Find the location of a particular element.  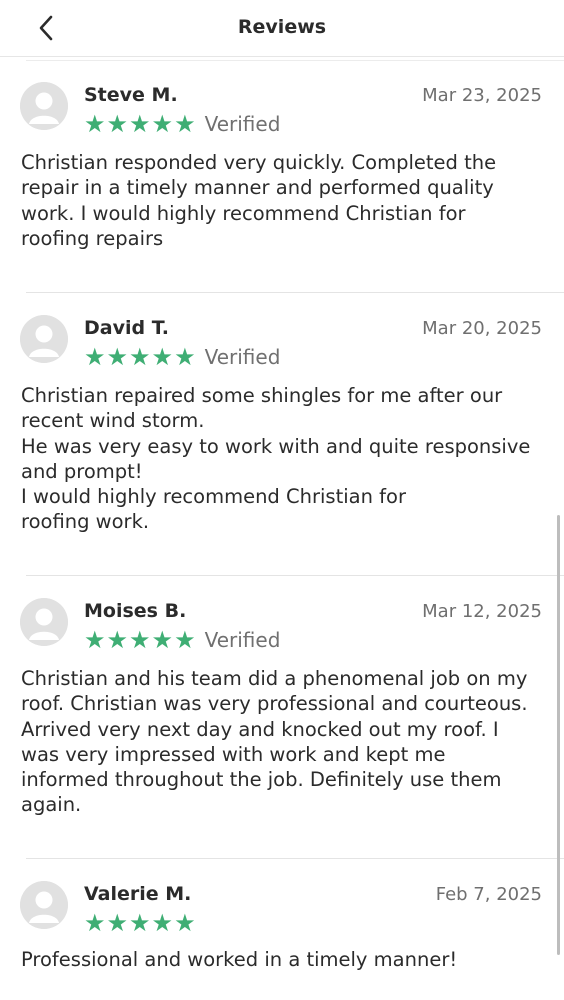

scrollbar is located at coordinates (558, 735).